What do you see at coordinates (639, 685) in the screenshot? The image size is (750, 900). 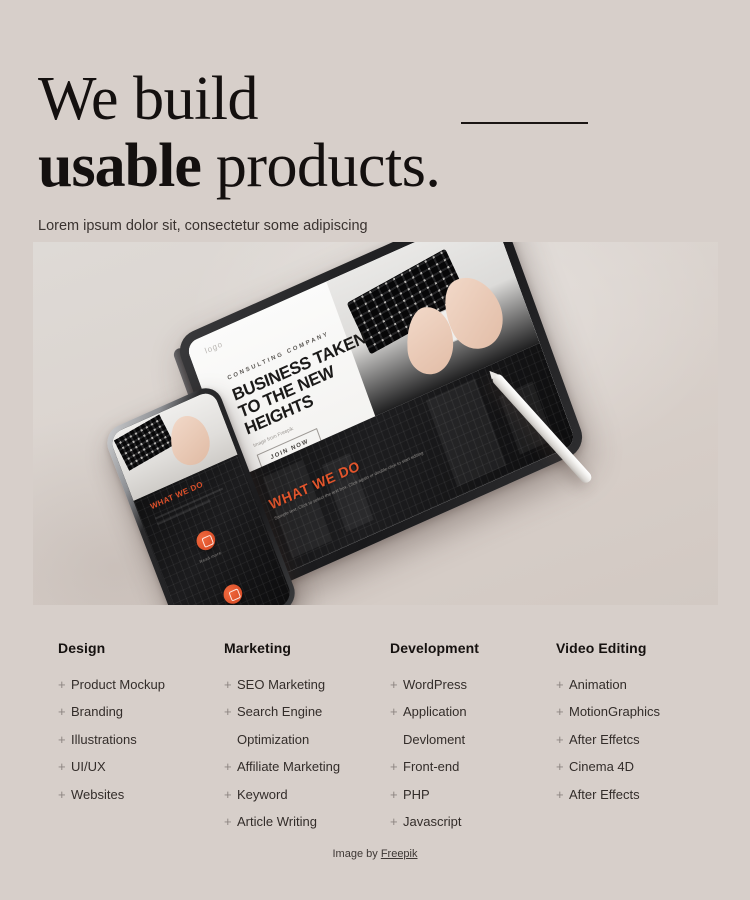 I see `list-item: + Animation` at bounding box center [639, 685].